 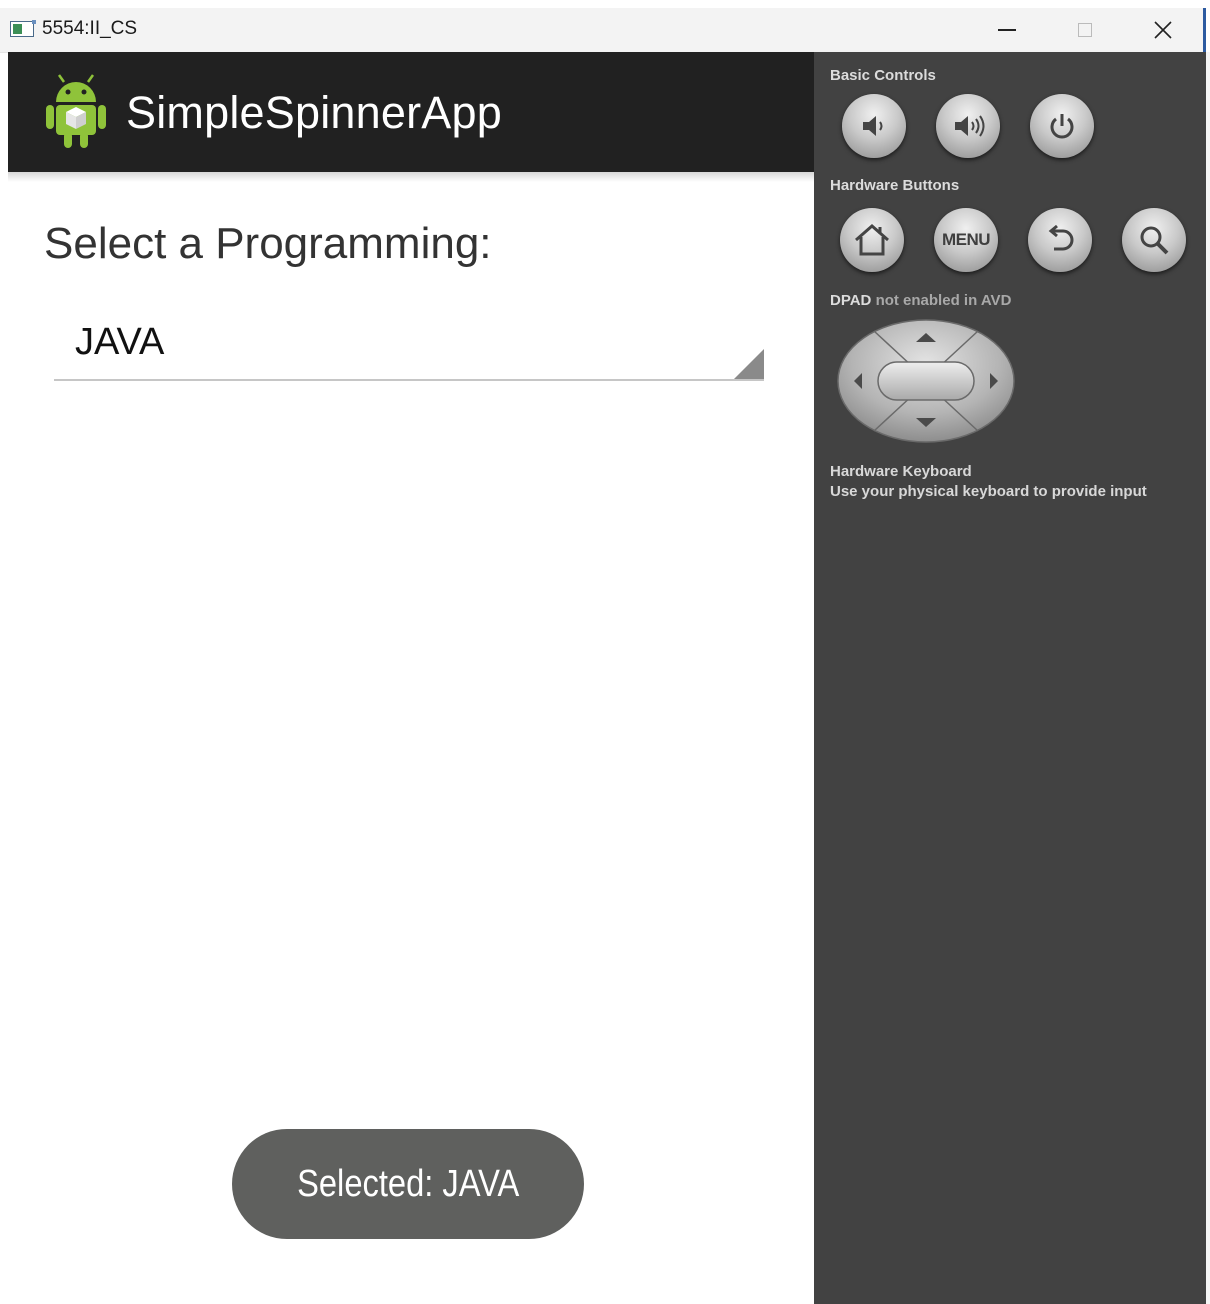 I want to click on window-accent-border, so click(x=1204, y=30).